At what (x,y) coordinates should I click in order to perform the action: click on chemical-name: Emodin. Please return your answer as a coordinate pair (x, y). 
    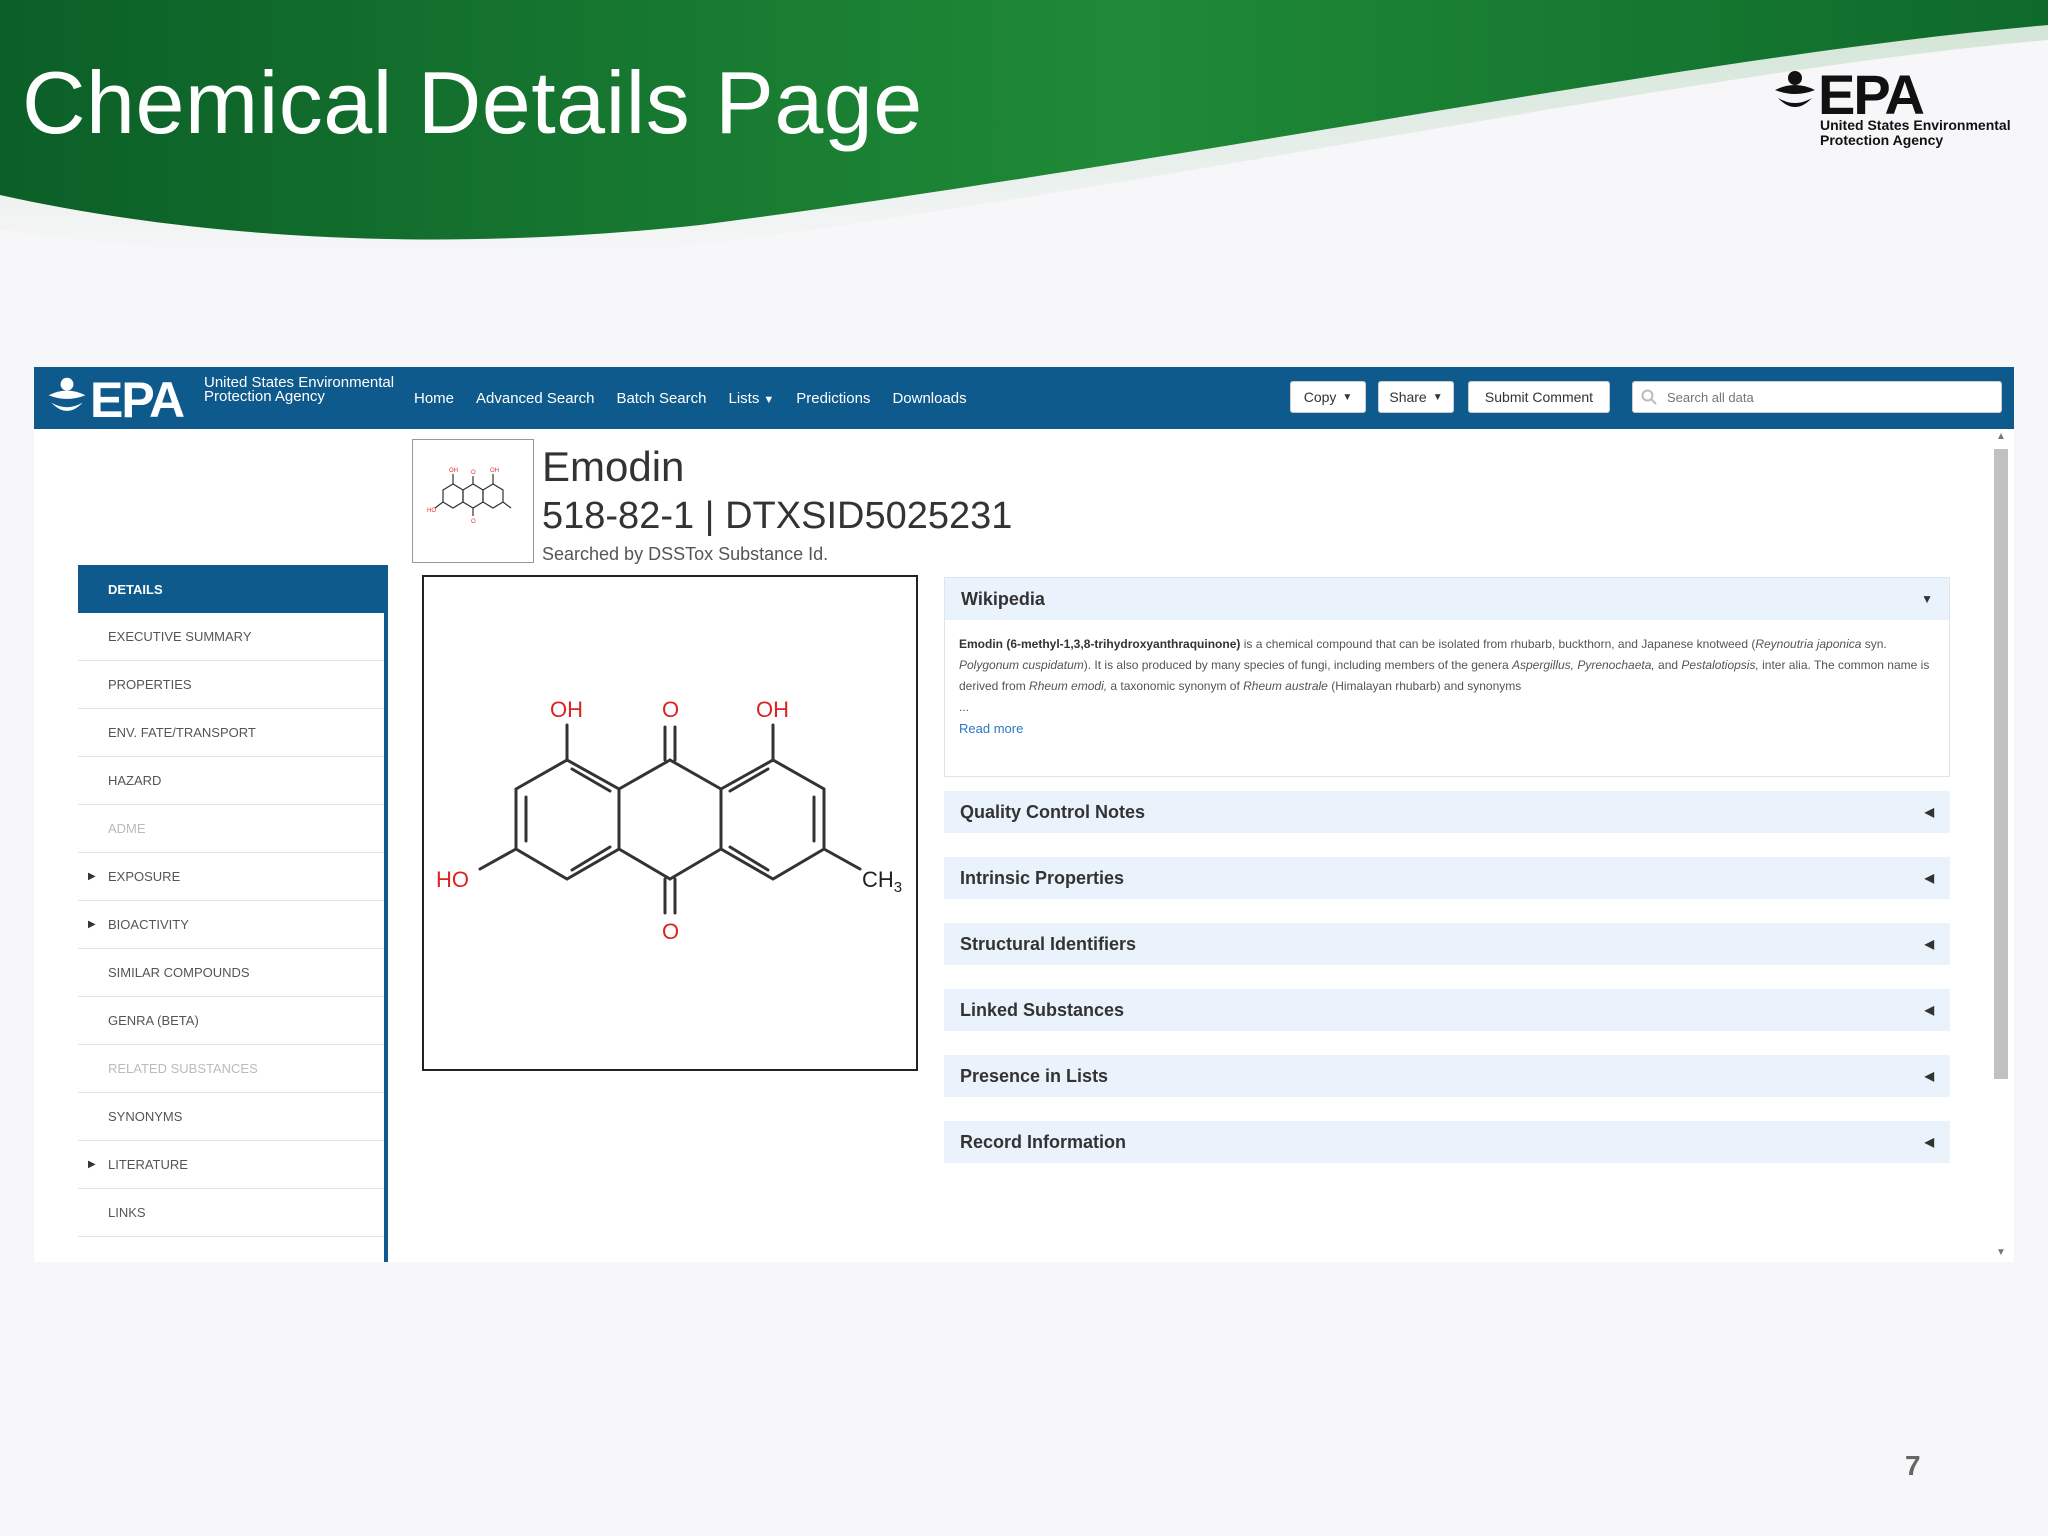
    Looking at the image, I should click on (613, 466).